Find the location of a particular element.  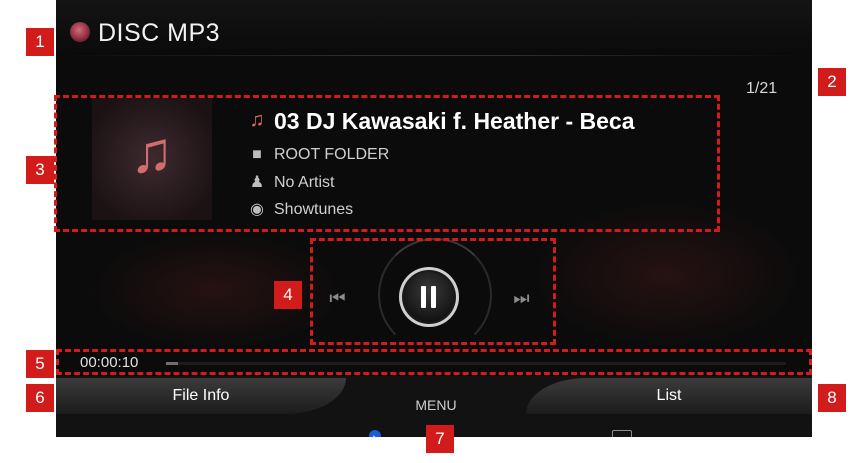

annotation-badge-6: 6 is located at coordinates (40, 398).